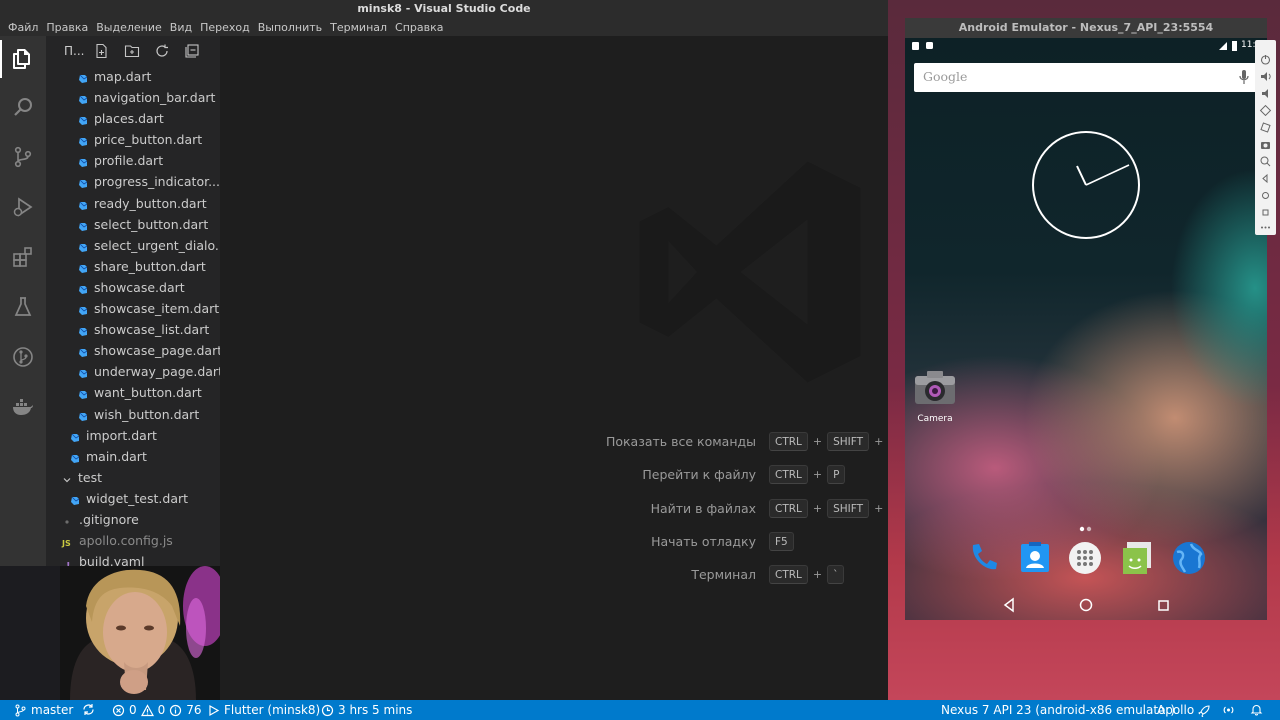 The height and width of the screenshot is (720, 1280). I want to click on microphone-icon, so click(1244, 77).